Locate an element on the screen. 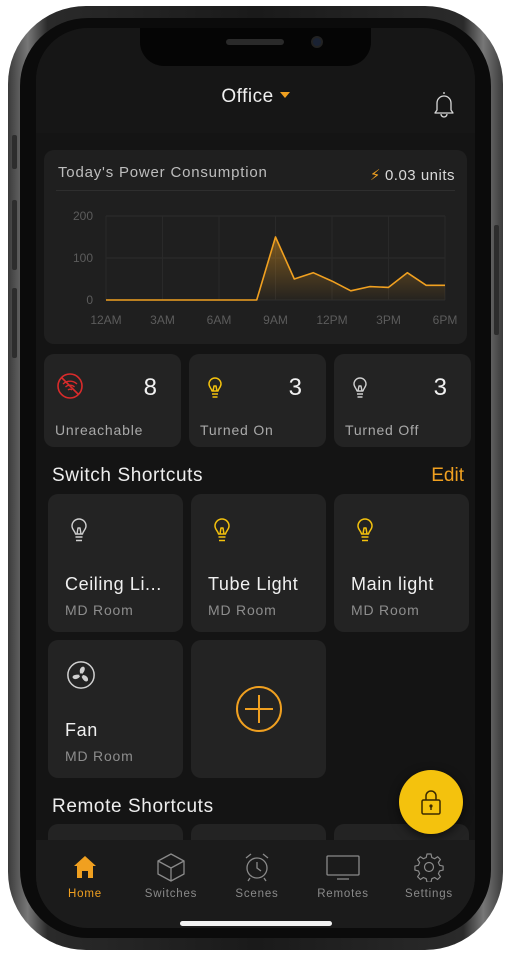  x-tick-label: 3PM is located at coordinates (388, 320).